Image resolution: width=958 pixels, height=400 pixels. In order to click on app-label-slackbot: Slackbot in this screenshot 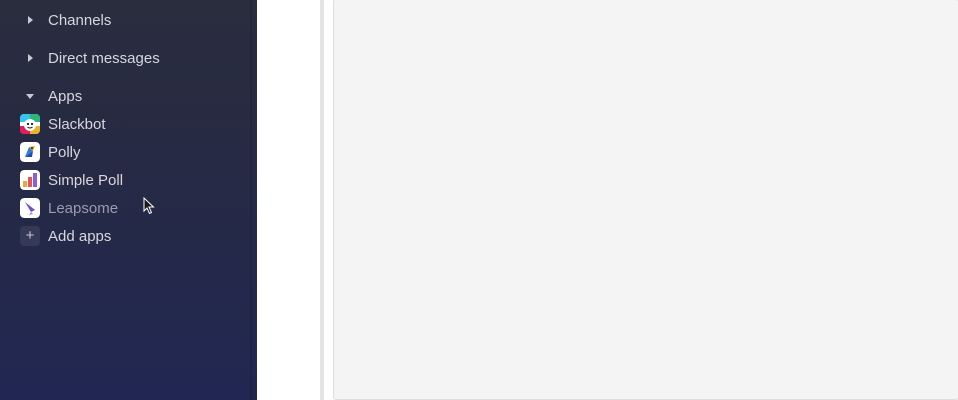, I will do `click(77, 124)`.